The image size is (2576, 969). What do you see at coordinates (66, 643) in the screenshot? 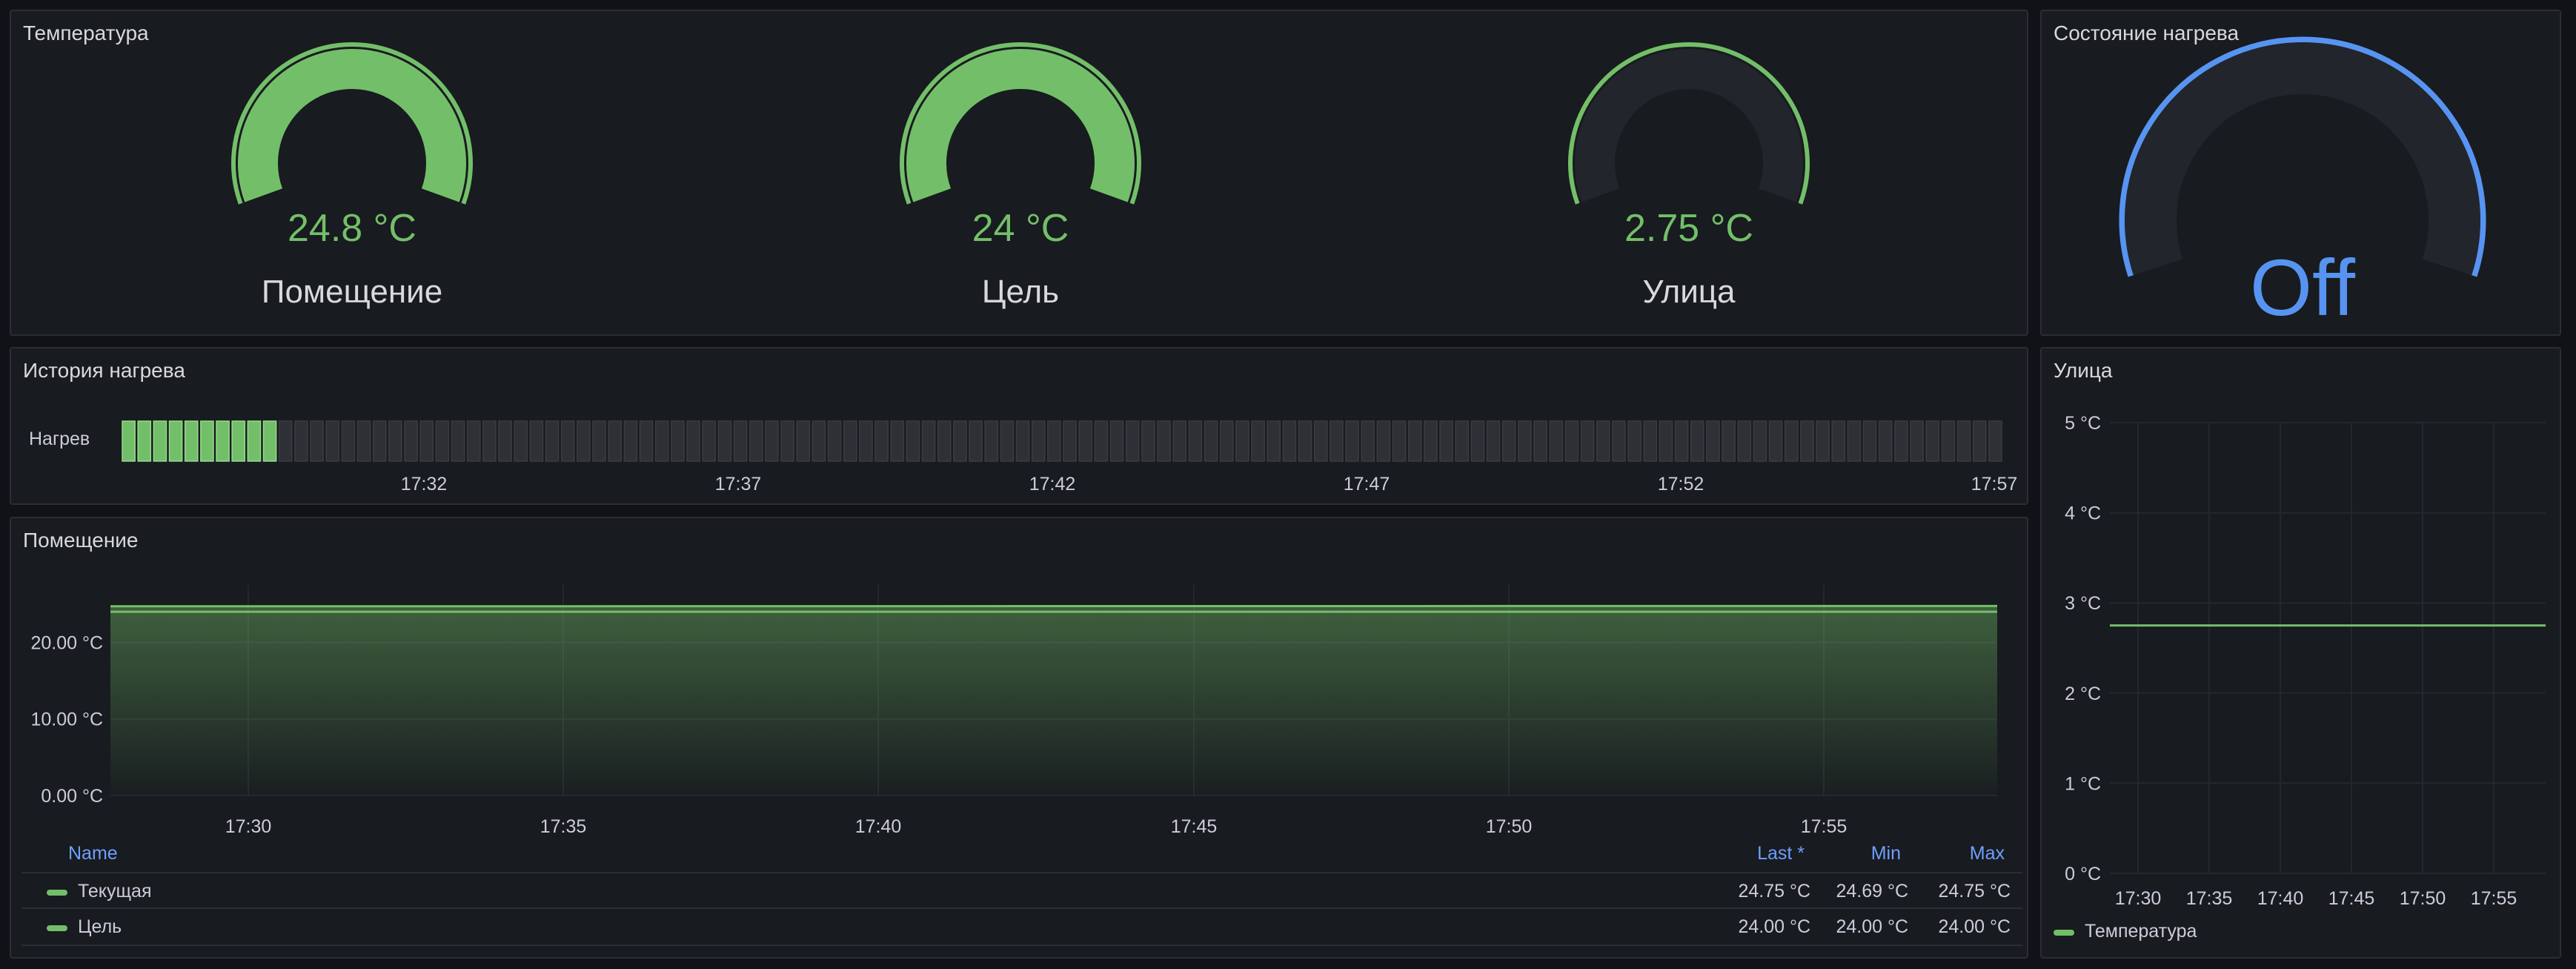
I see `y-tick-label: 20.00 °C` at bounding box center [66, 643].